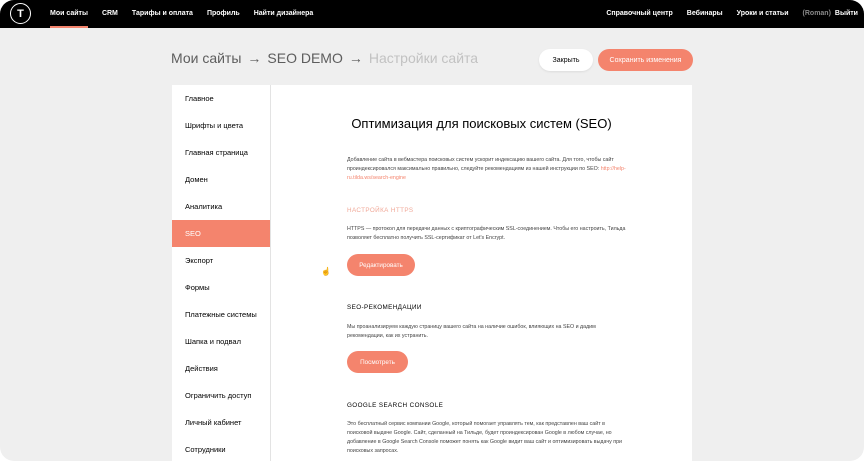 The width and height of the screenshot is (864, 461). What do you see at coordinates (221, 125) in the screenshot?
I see `sidebar-item-fonts: Шрифты и цвета` at bounding box center [221, 125].